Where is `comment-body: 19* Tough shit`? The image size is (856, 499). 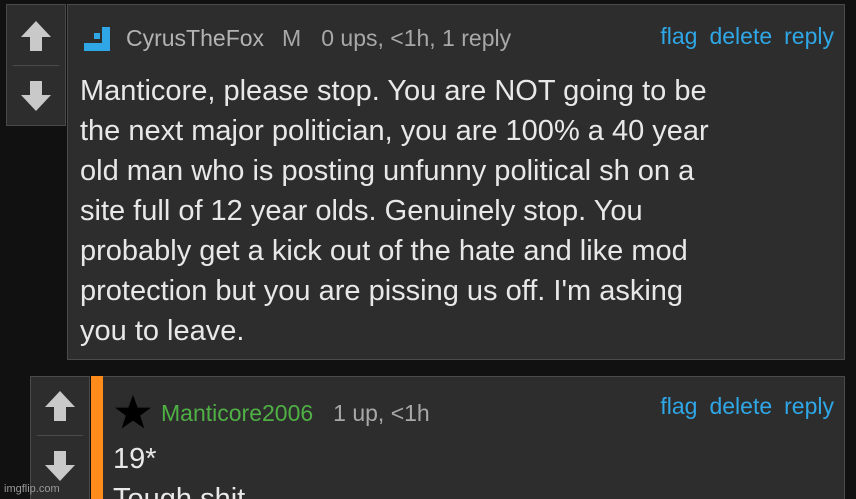 comment-body: 19* Tough shit is located at coordinates (179, 471).